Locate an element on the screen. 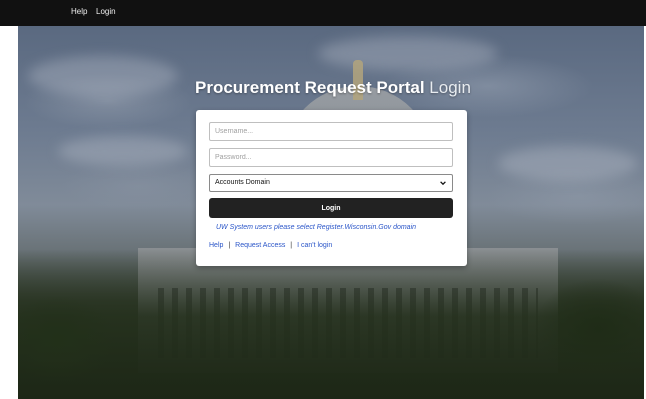 The image size is (646, 399). username-input is located at coordinates (331, 131).